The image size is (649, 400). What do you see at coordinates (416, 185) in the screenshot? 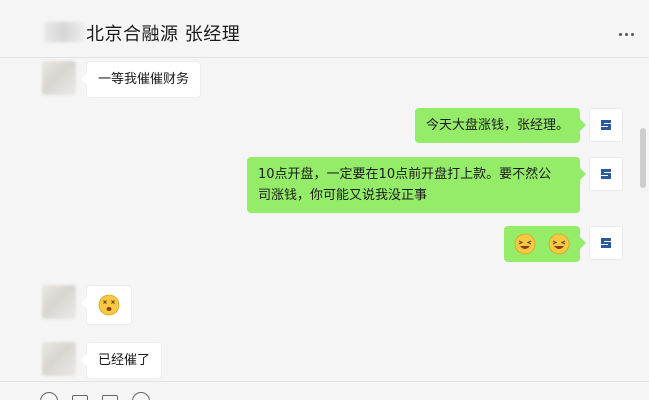
I see `message-bubble-outgoing: 10点开盘，一定要在10点前开盘打上款。要不然公 司涨钱，你可能又说我没正事` at bounding box center [416, 185].